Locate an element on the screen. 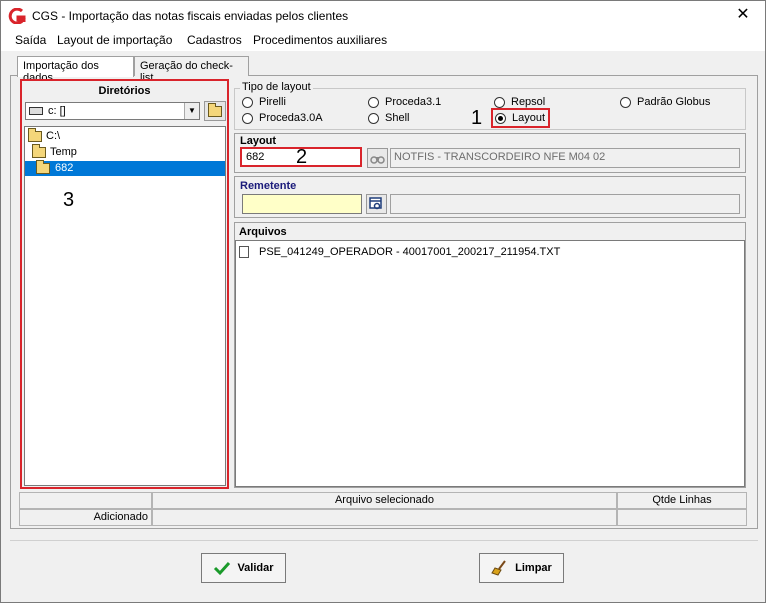  menu-item-procedimentos: Procedimentos auxiliares is located at coordinates (320, 40).